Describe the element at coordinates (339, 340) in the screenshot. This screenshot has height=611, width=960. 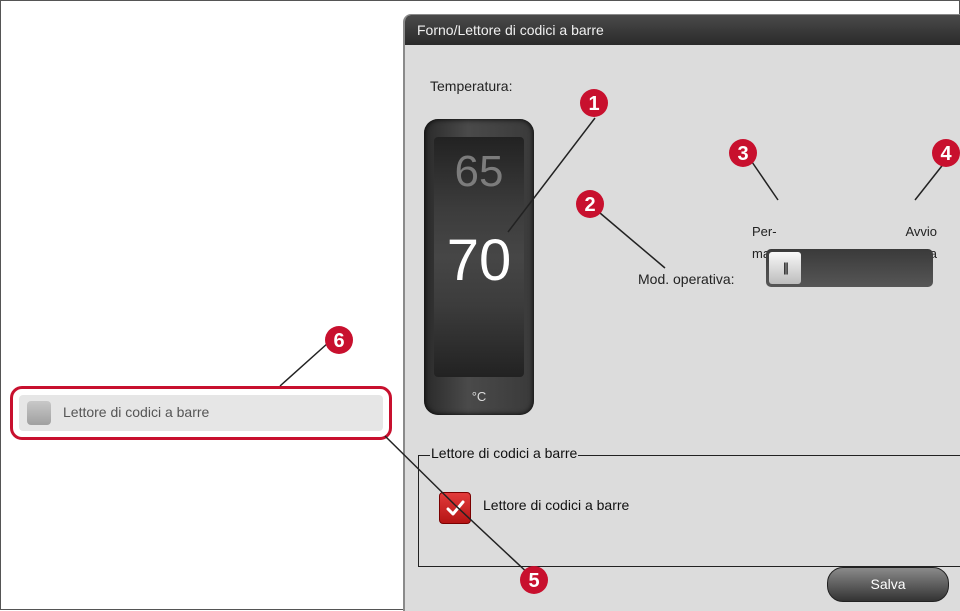
I see `callout-badge-6: 6` at that location.